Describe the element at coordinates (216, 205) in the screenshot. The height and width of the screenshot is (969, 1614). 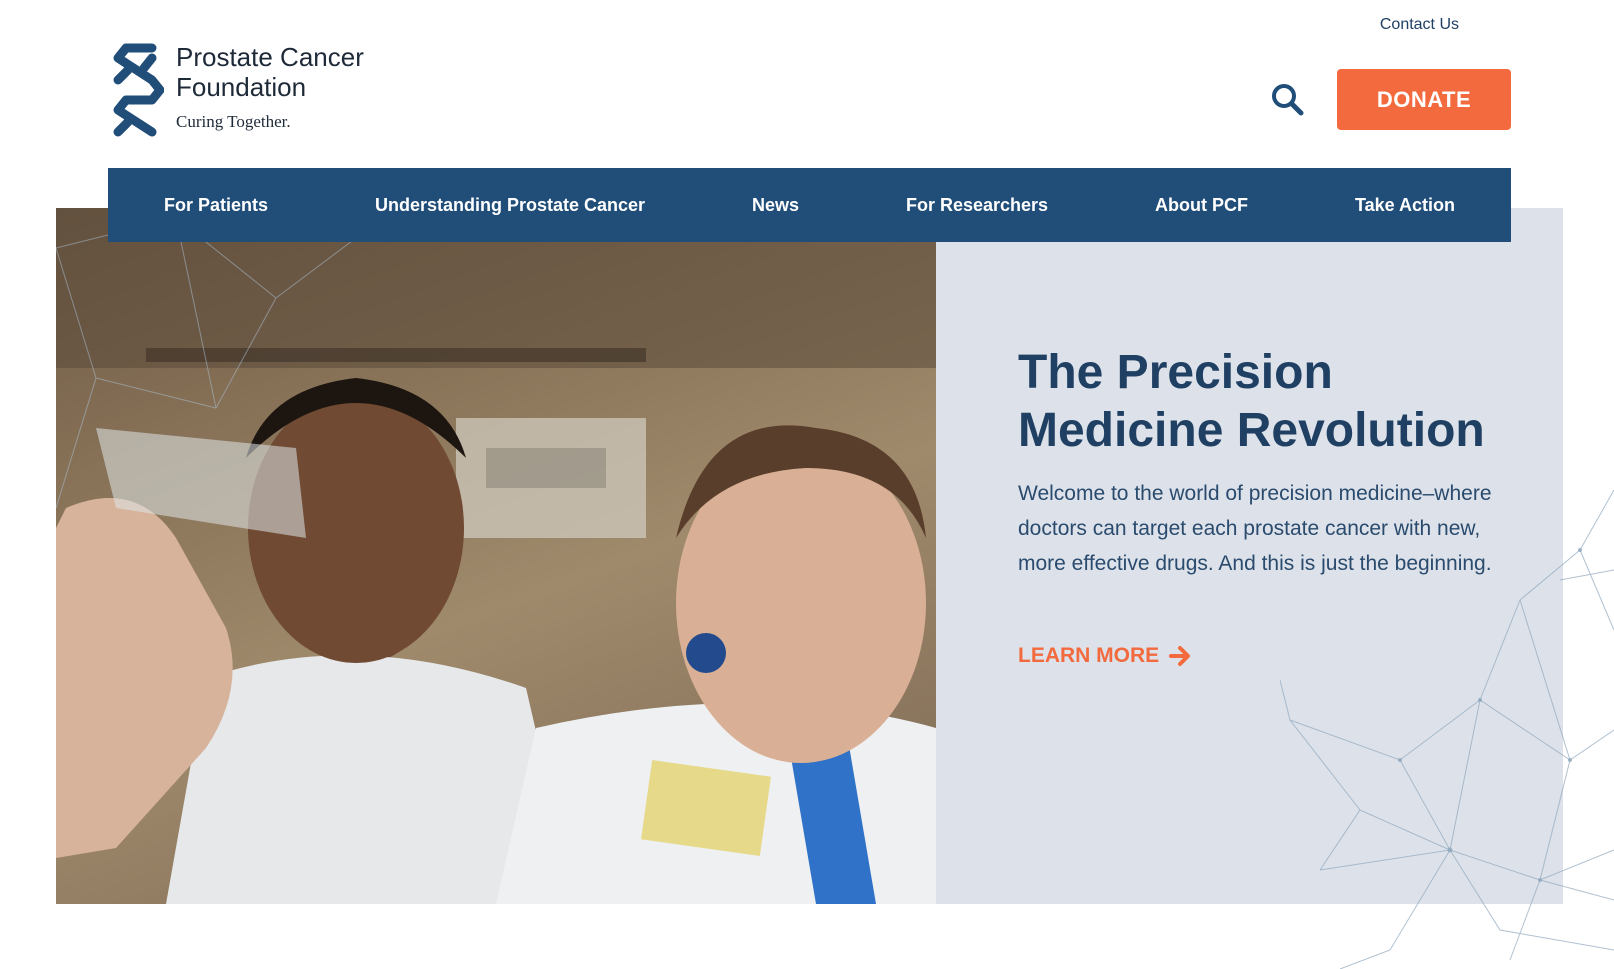
I see `nav-item-for-patients: For Patients` at that location.